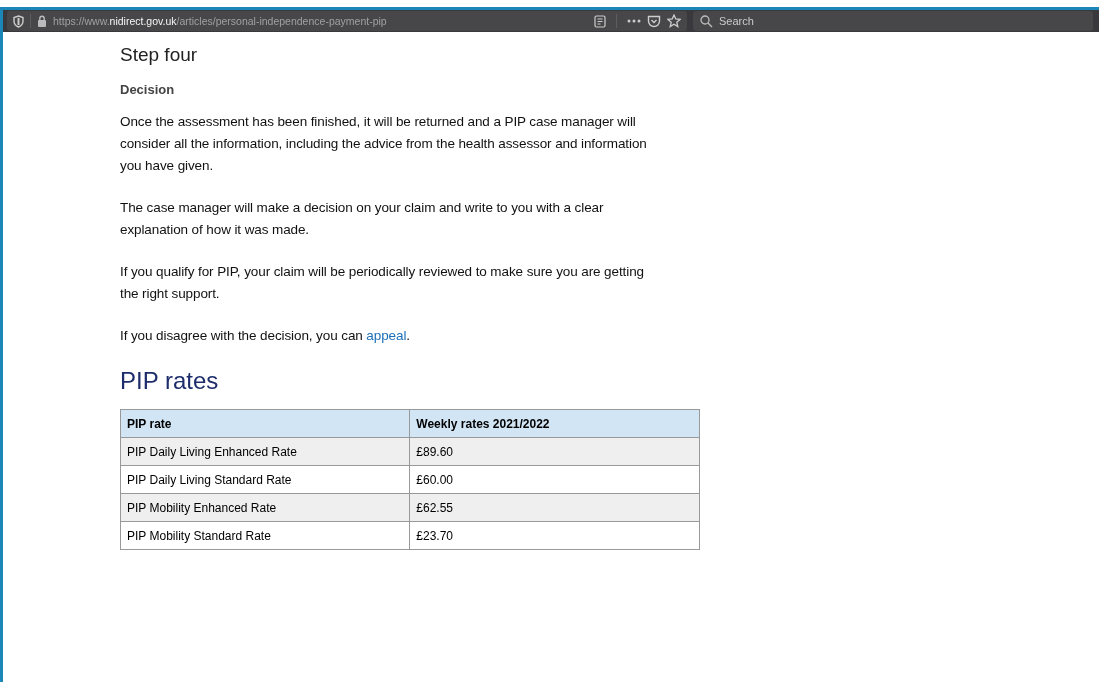  What do you see at coordinates (819, 21) in the screenshot?
I see `search-field: Search` at bounding box center [819, 21].